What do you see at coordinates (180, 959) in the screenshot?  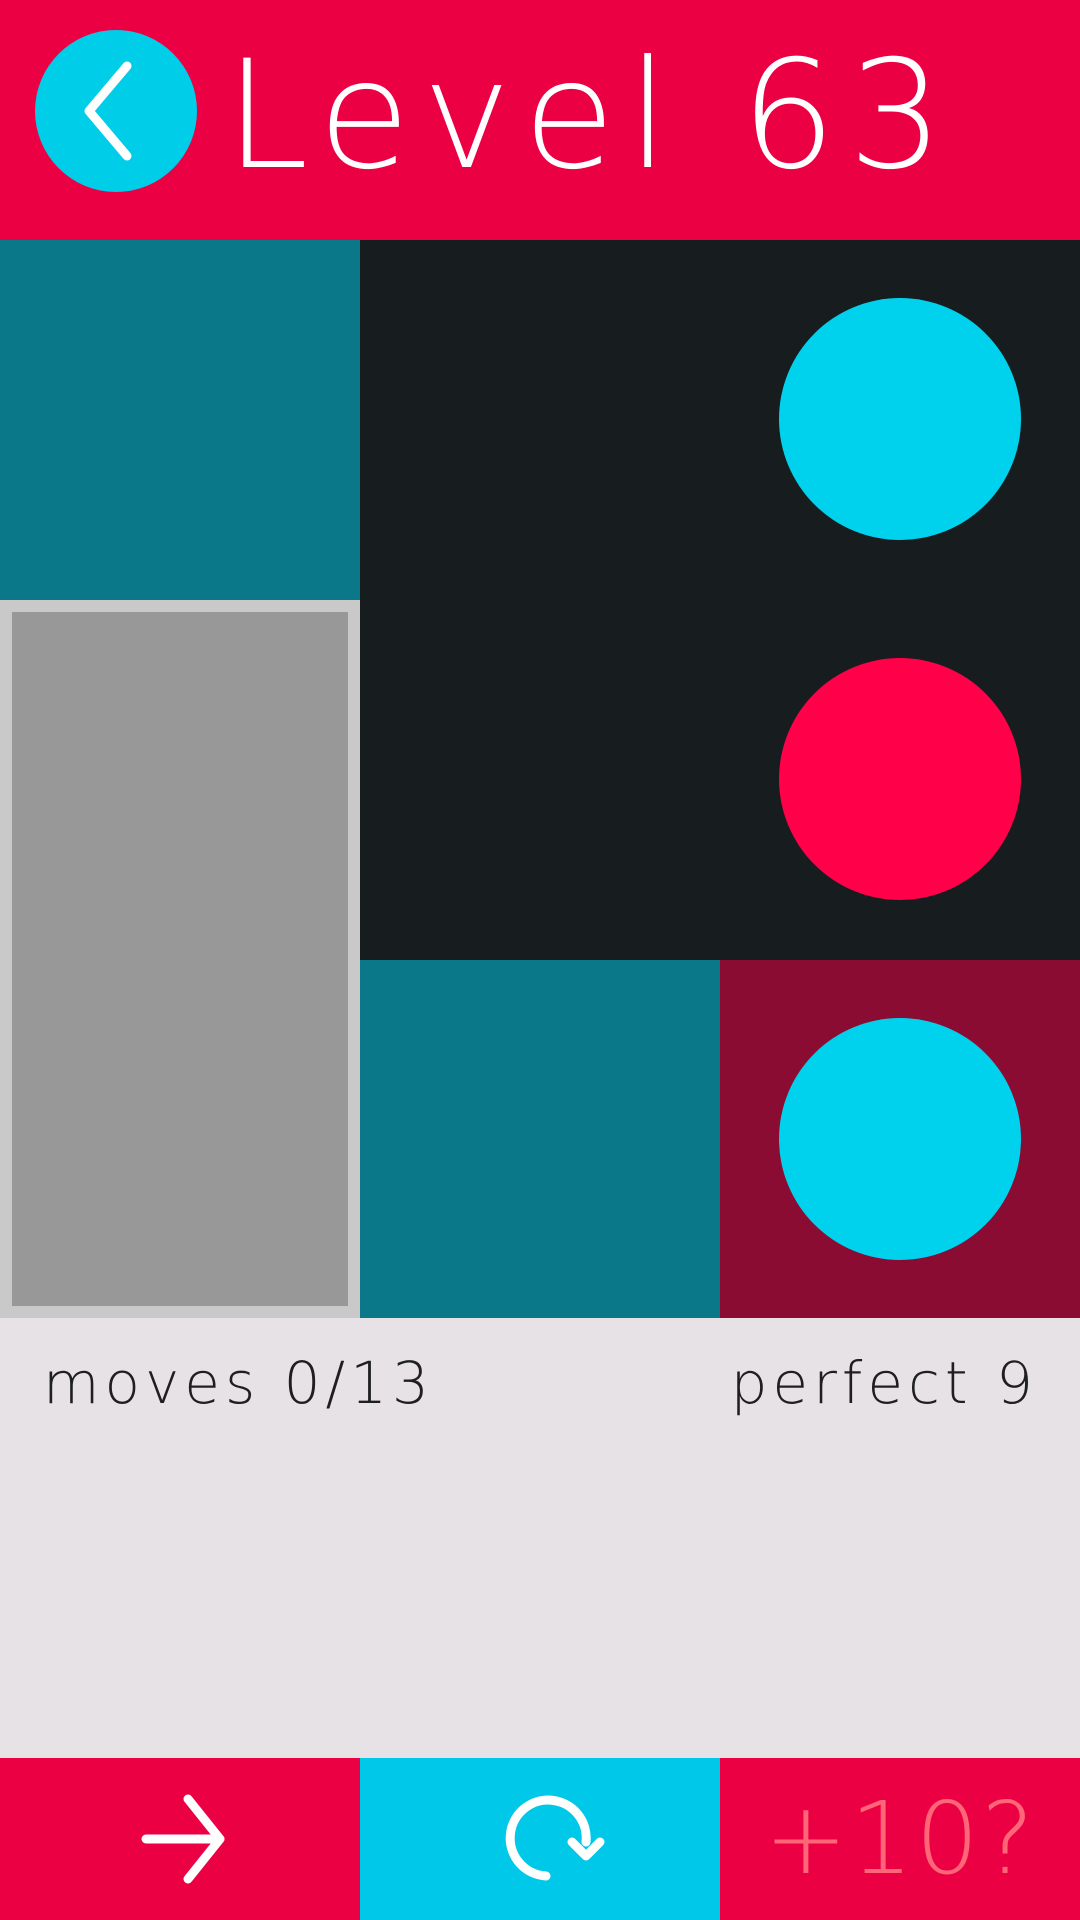 I see `gray-block-tile` at bounding box center [180, 959].